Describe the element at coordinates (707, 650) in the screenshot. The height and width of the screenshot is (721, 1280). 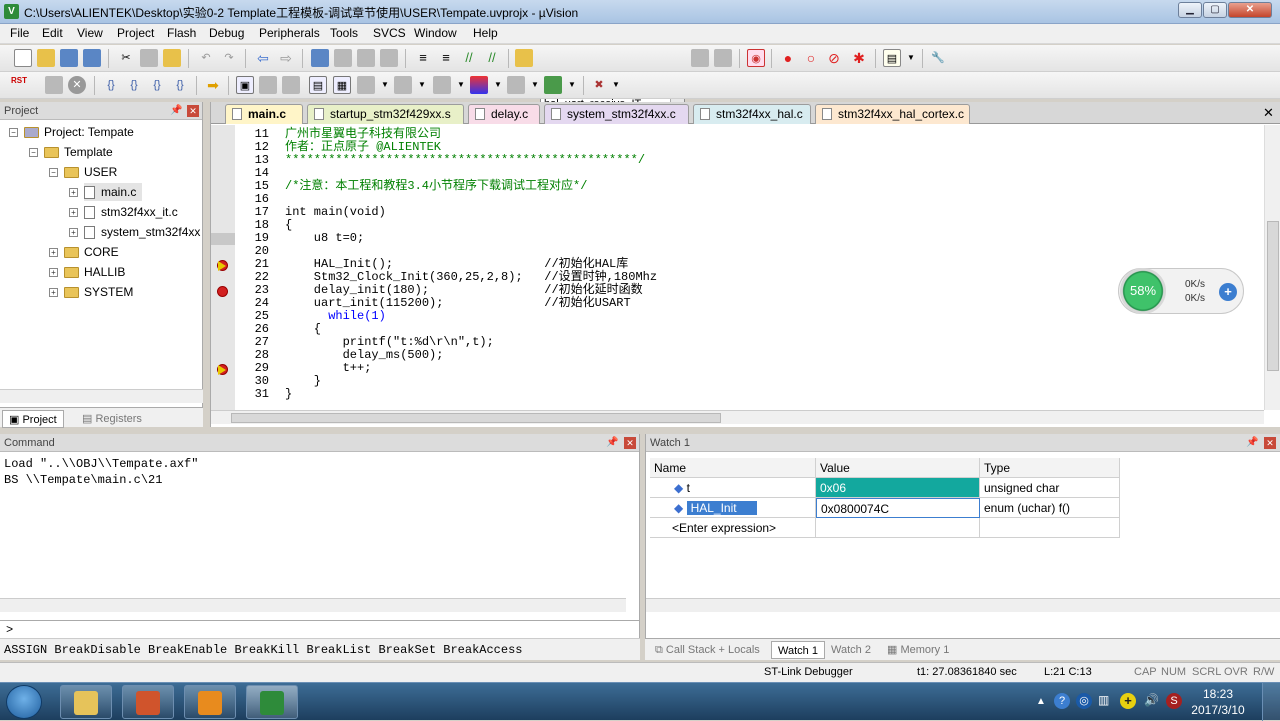
I see `tab-call-stack: ⧉ Call Stack + Locals` at that location.